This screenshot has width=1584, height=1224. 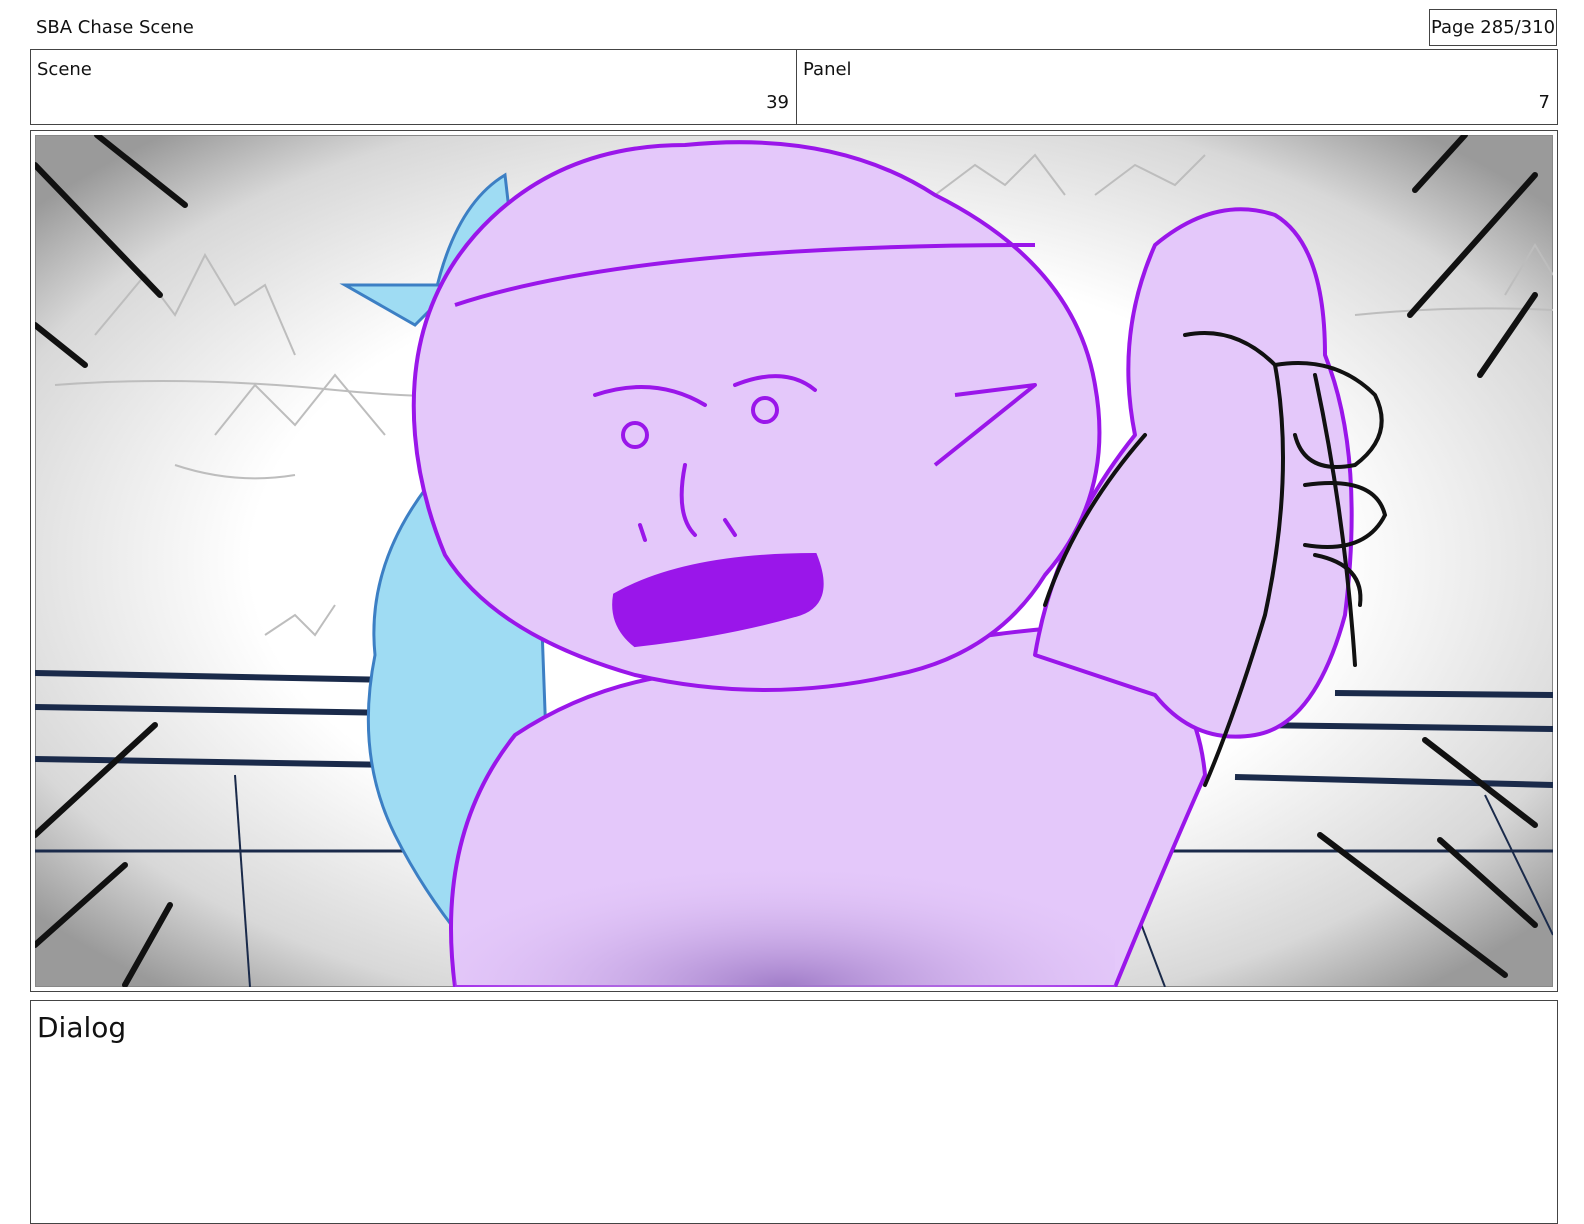 I want to click on page-number: Page 285/310, so click(x=1493, y=27).